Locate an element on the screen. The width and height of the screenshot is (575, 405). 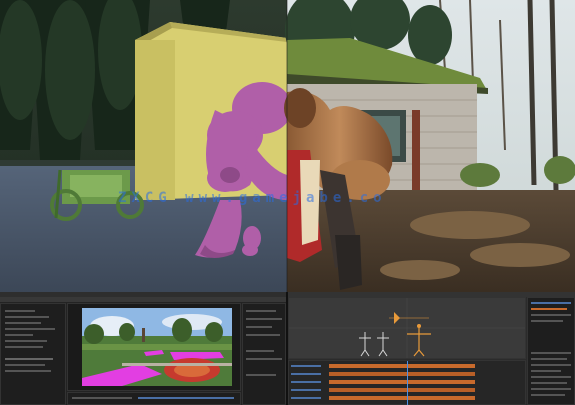
dope-sheet is located at coordinates (407, 382).